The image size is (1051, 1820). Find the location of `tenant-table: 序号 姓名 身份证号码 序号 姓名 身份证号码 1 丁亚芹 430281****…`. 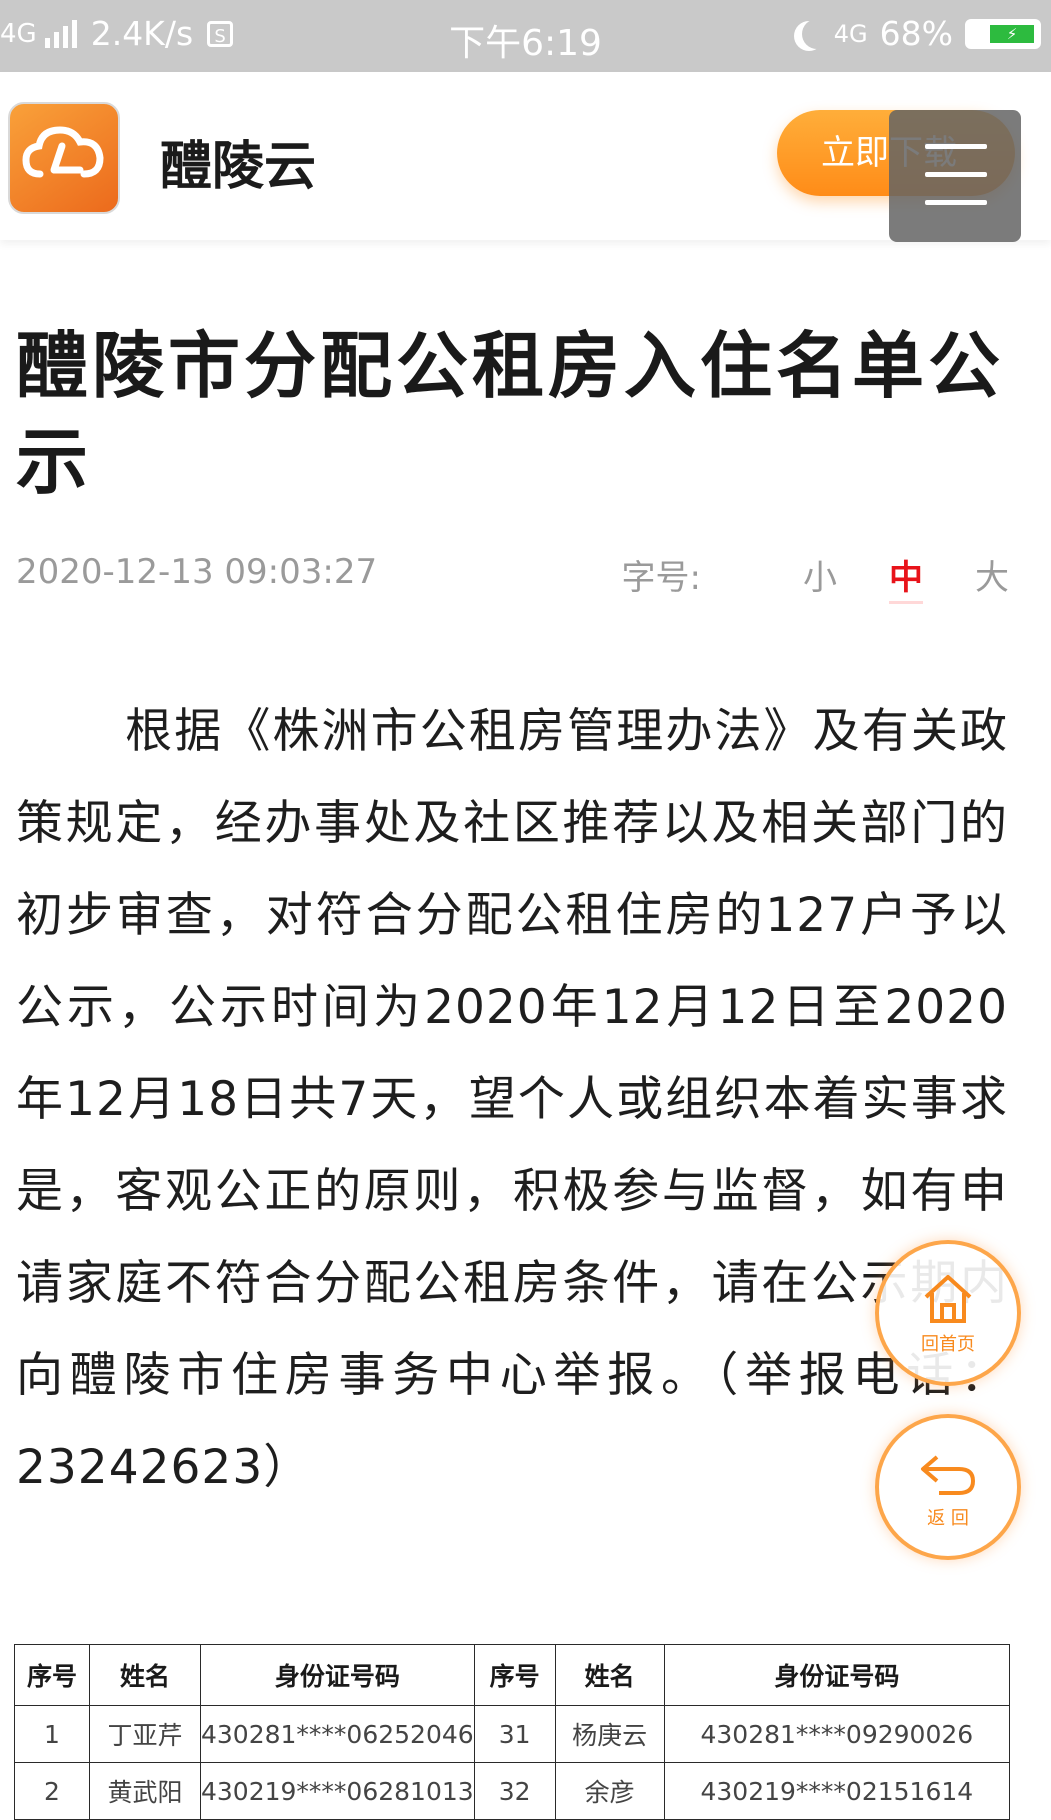

tenant-table: 序号 姓名 身份证号码 序号 姓名 身份证号码 1 丁亚芹 430281****… is located at coordinates (512, 1732).